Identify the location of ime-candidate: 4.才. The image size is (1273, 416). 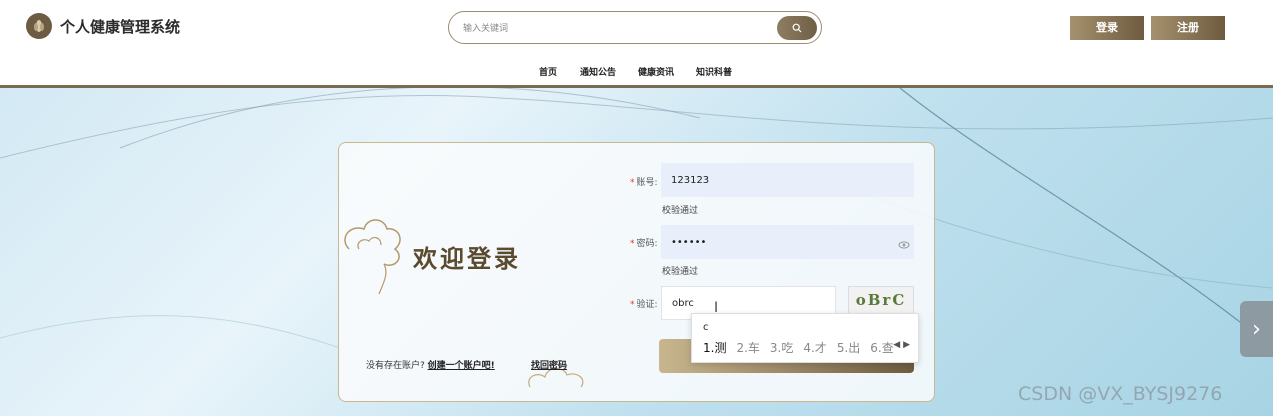
(814, 347).